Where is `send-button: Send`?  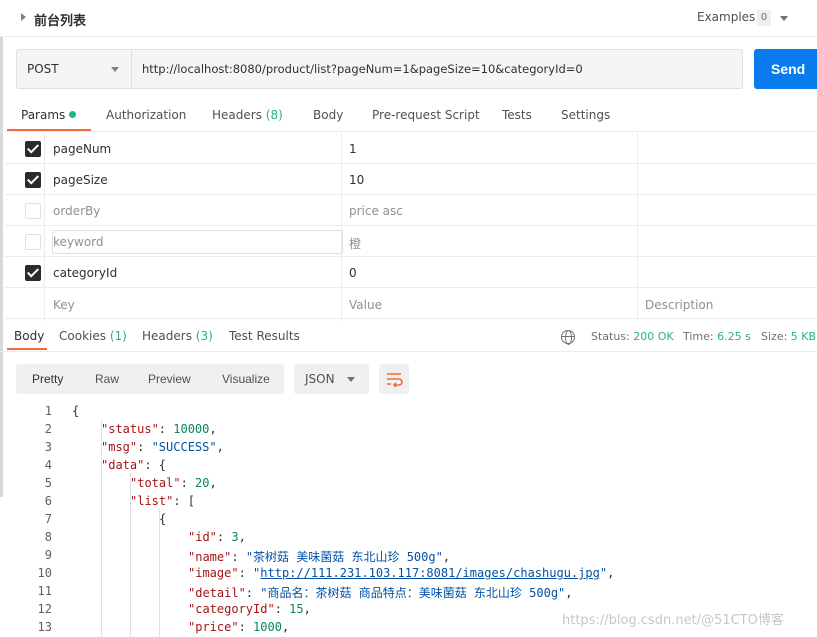
send-button: Send is located at coordinates (785, 69).